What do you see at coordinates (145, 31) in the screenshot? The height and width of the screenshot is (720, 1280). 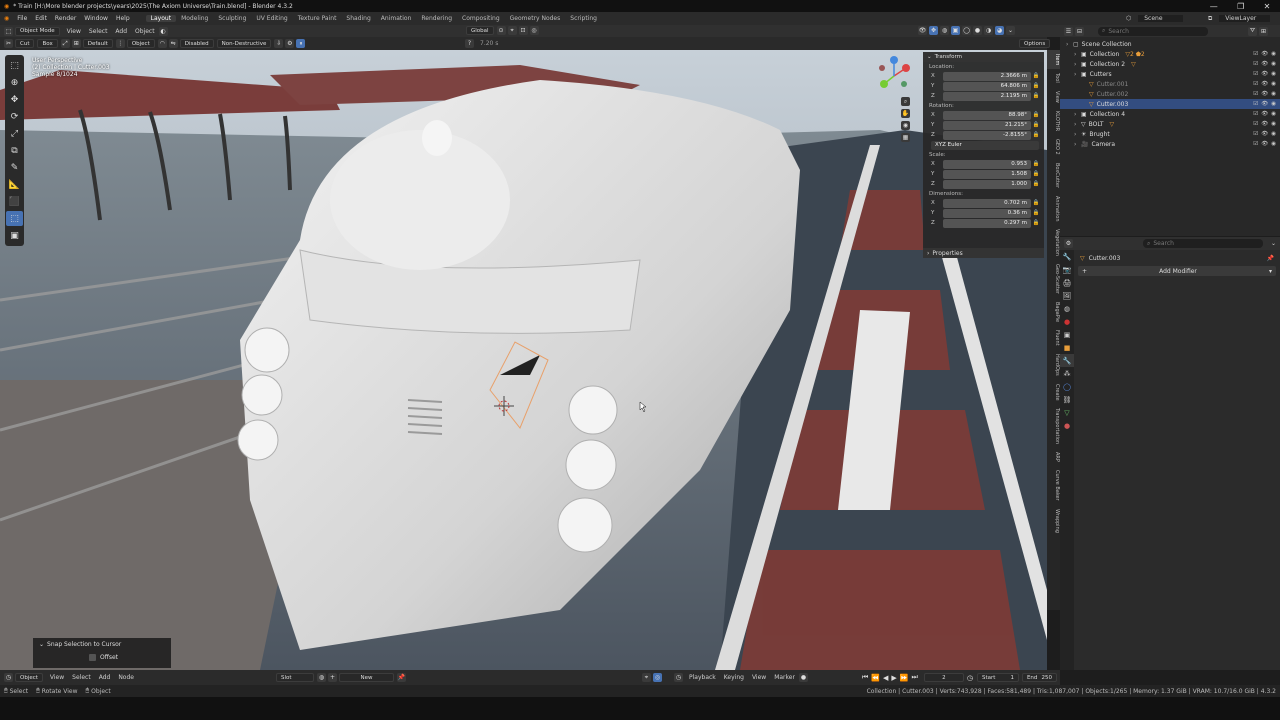 I see `object-menu: Object` at bounding box center [145, 31].